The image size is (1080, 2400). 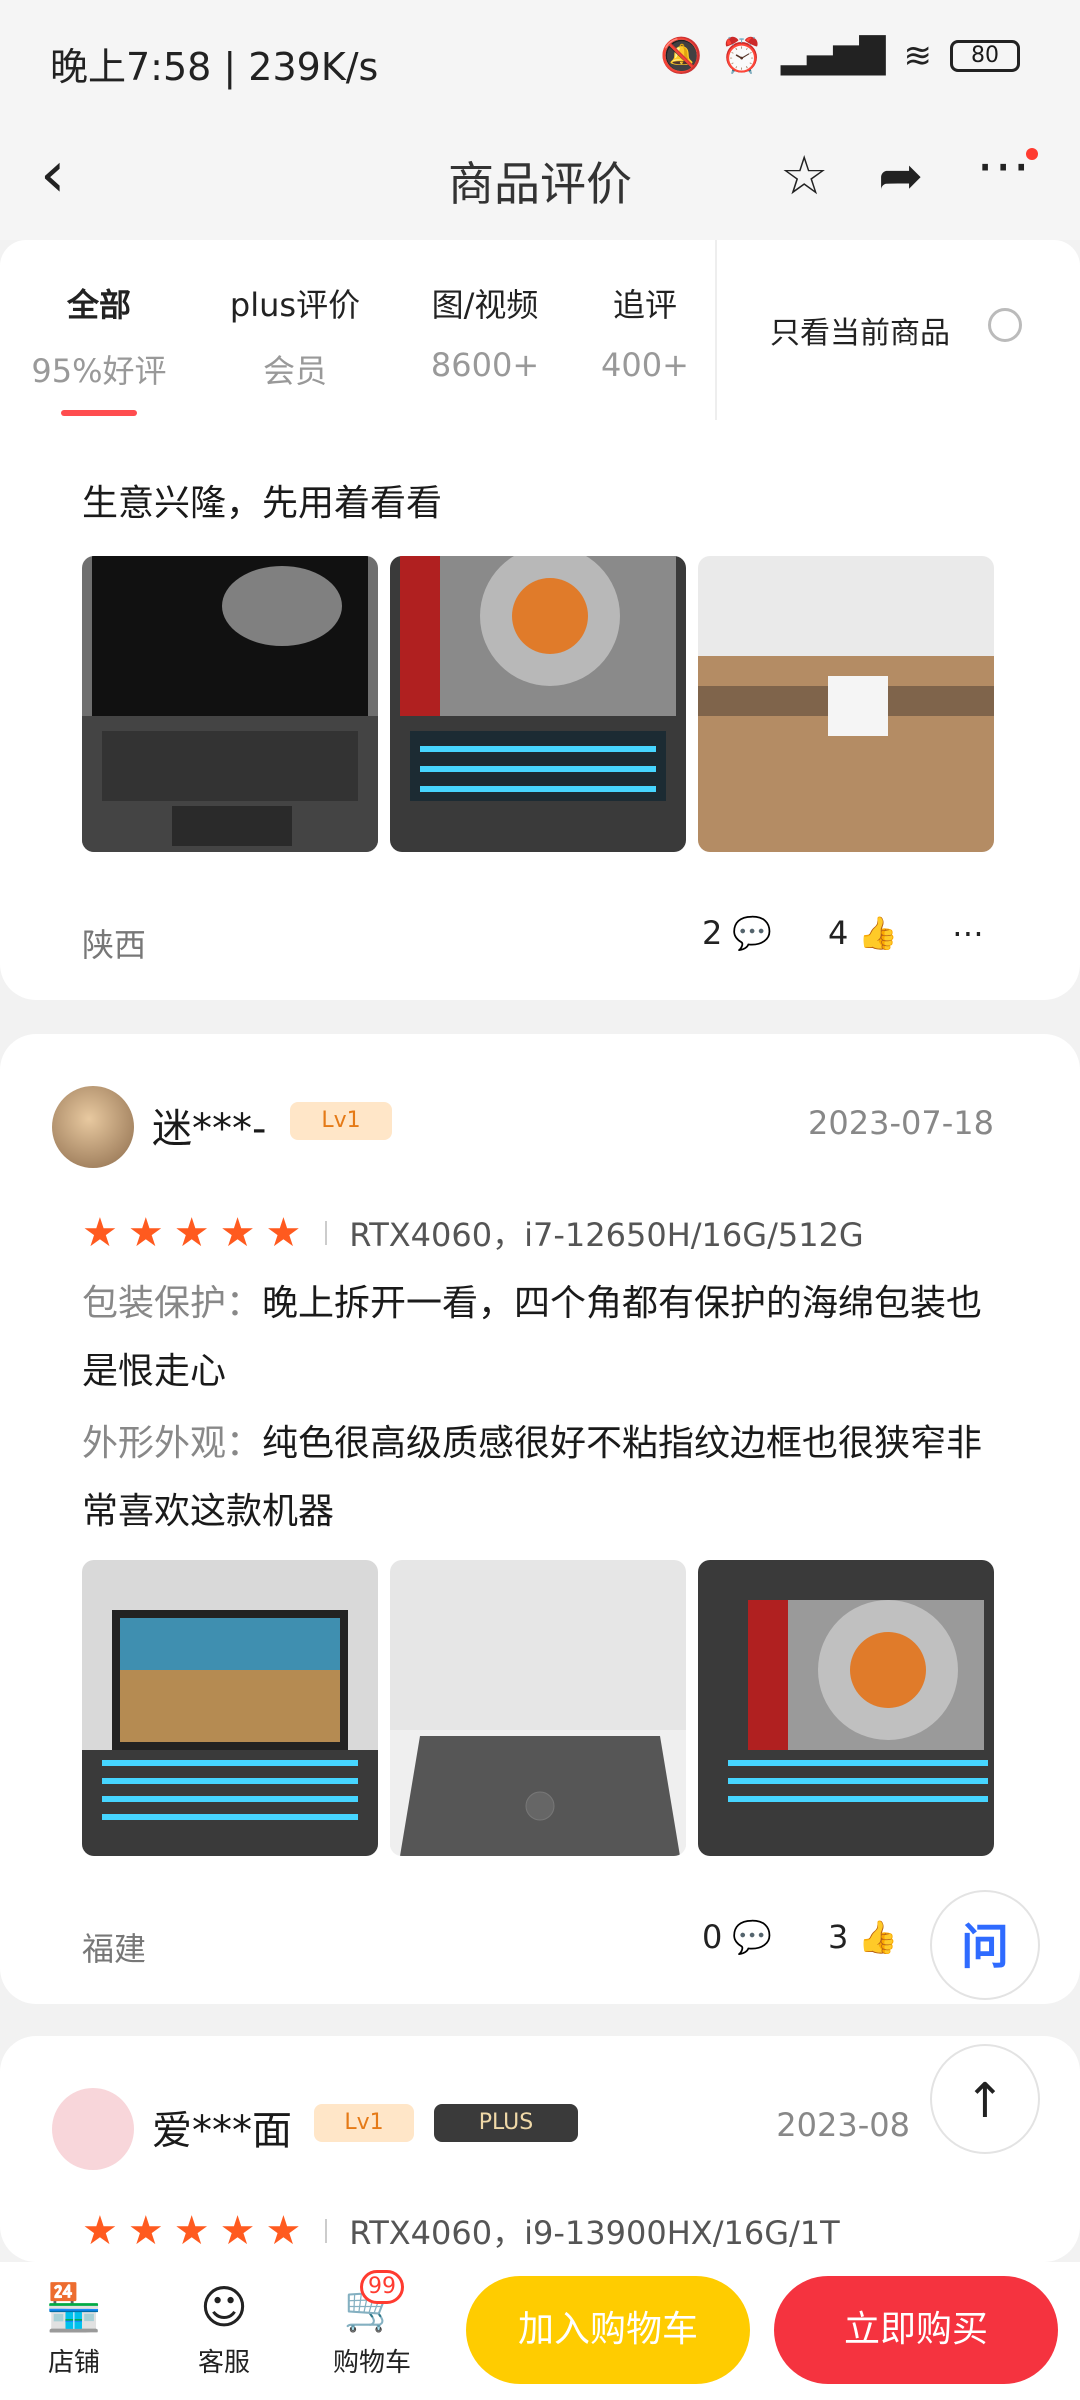 I want to click on back-to-top-button: ↑, so click(x=985, y=2099).